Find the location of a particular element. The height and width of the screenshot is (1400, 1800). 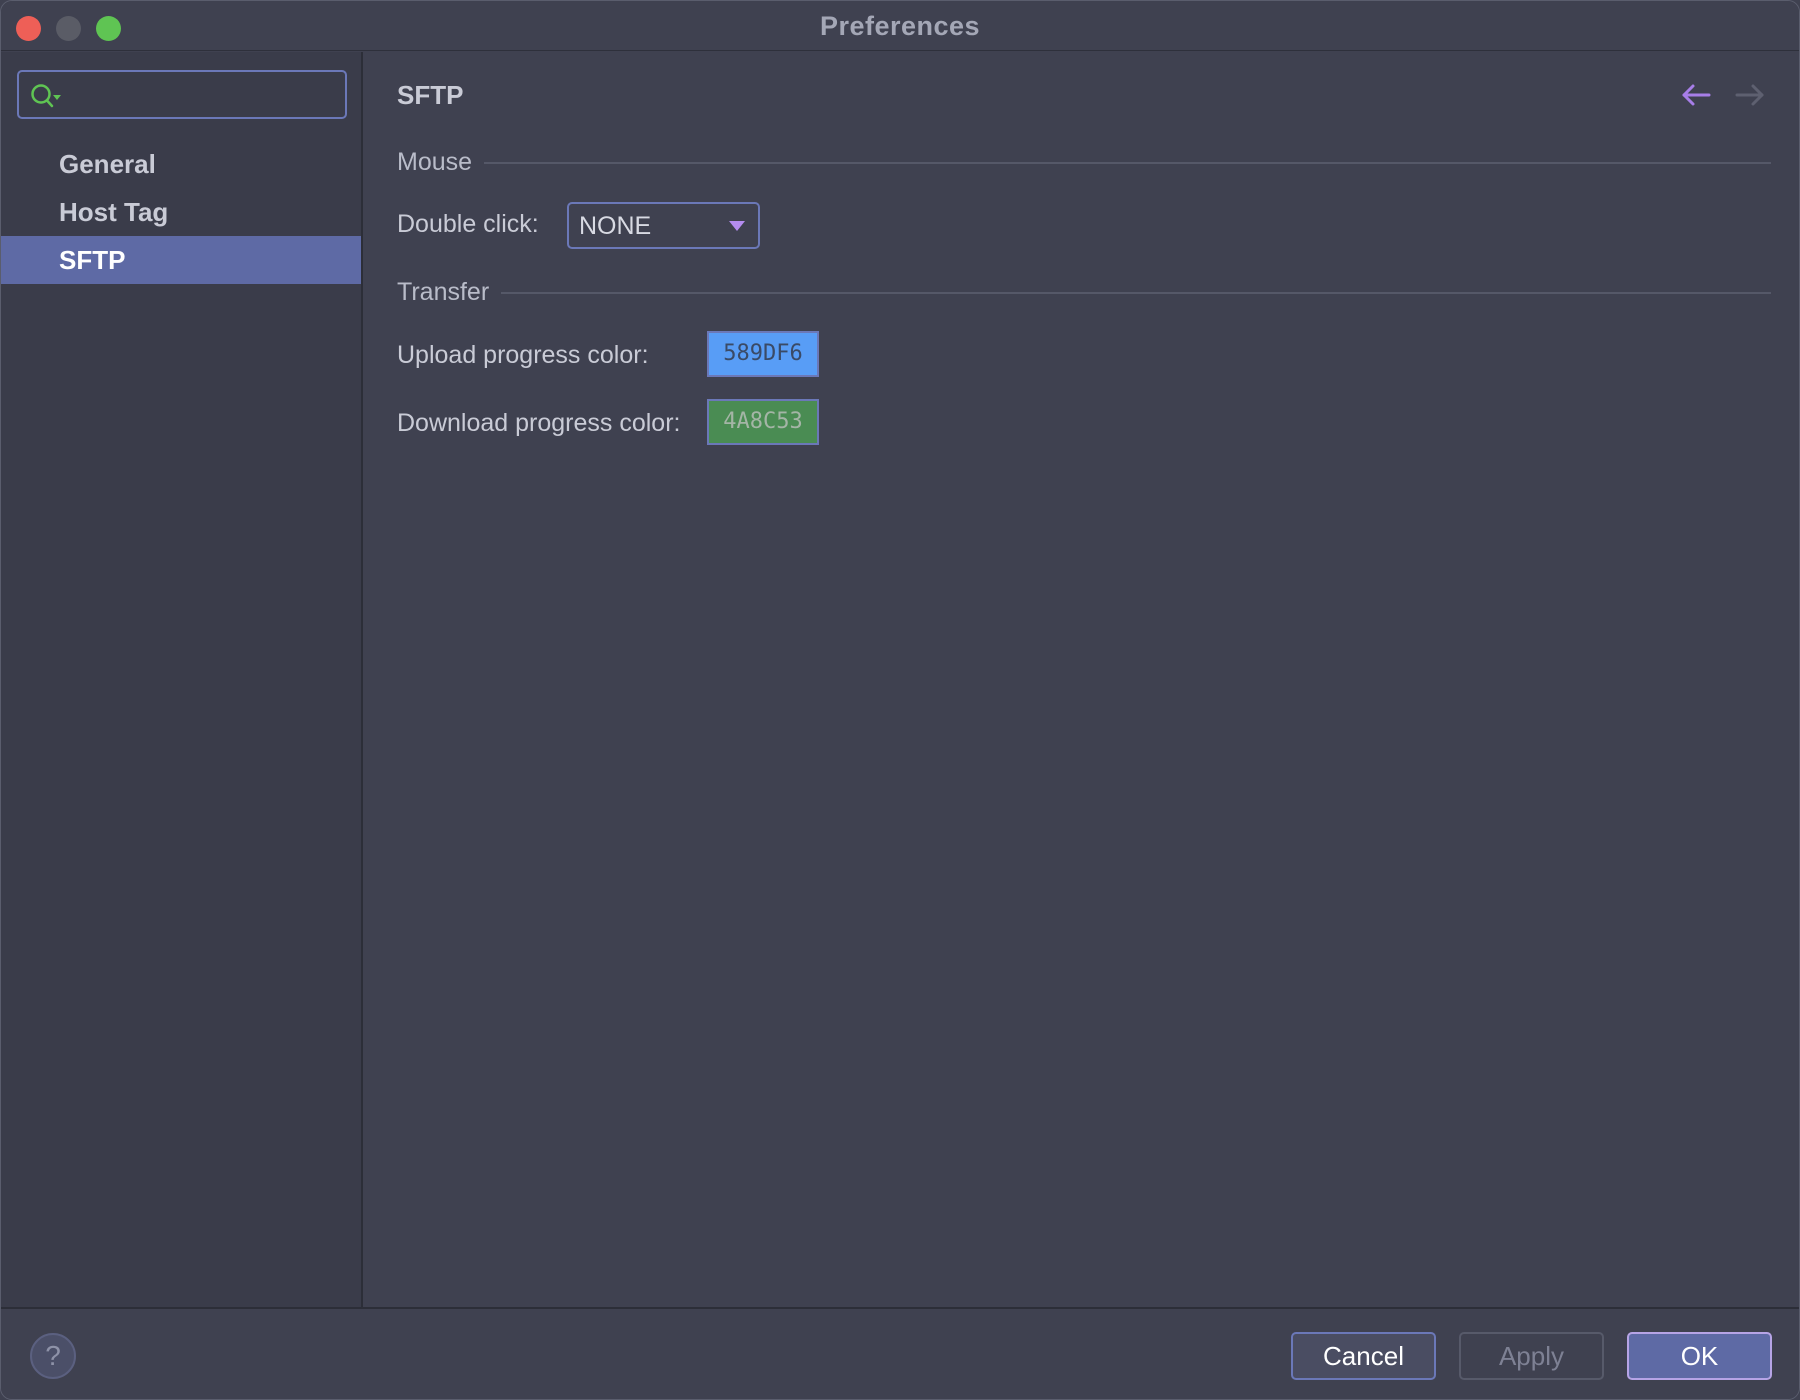

section-label: Transfer is located at coordinates (443, 291).